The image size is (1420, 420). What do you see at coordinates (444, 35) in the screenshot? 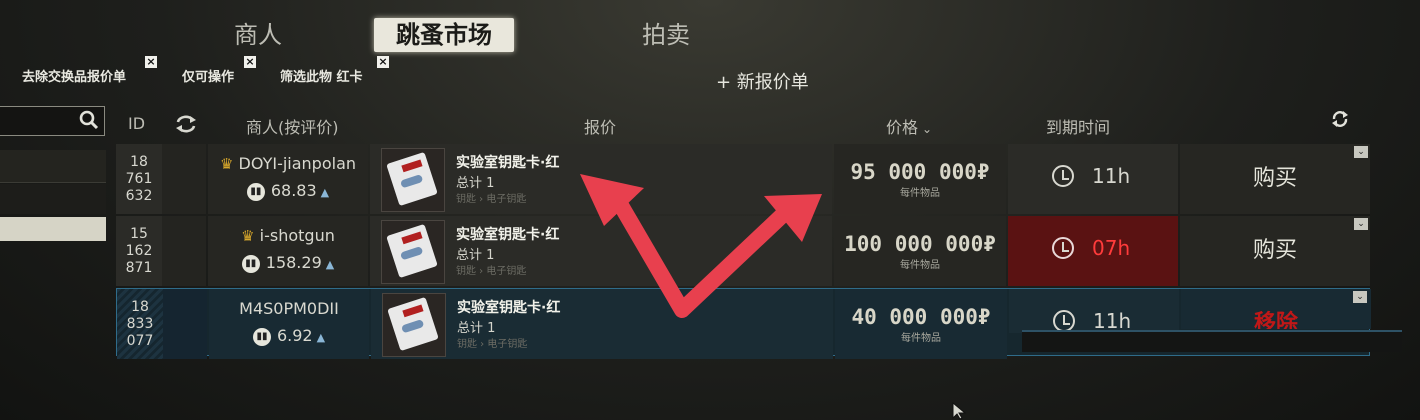
I see `tab-flea-market: 跳蚤市场` at bounding box center [444, 35].